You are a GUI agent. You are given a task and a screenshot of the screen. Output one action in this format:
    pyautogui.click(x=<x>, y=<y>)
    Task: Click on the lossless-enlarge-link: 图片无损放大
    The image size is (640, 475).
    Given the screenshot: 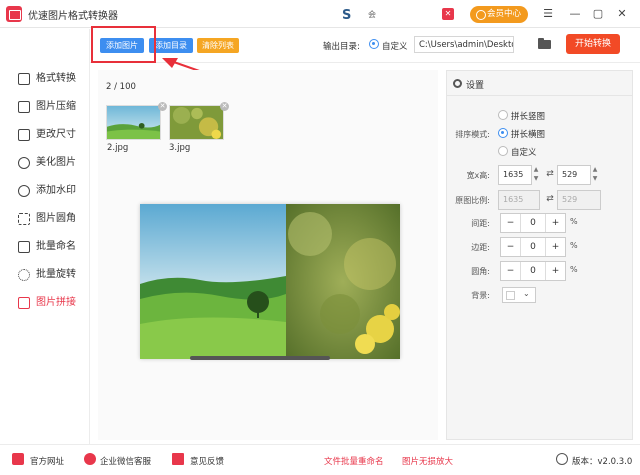 What is the action you would take?
    pyautogui.click(x=427, y=461)
    